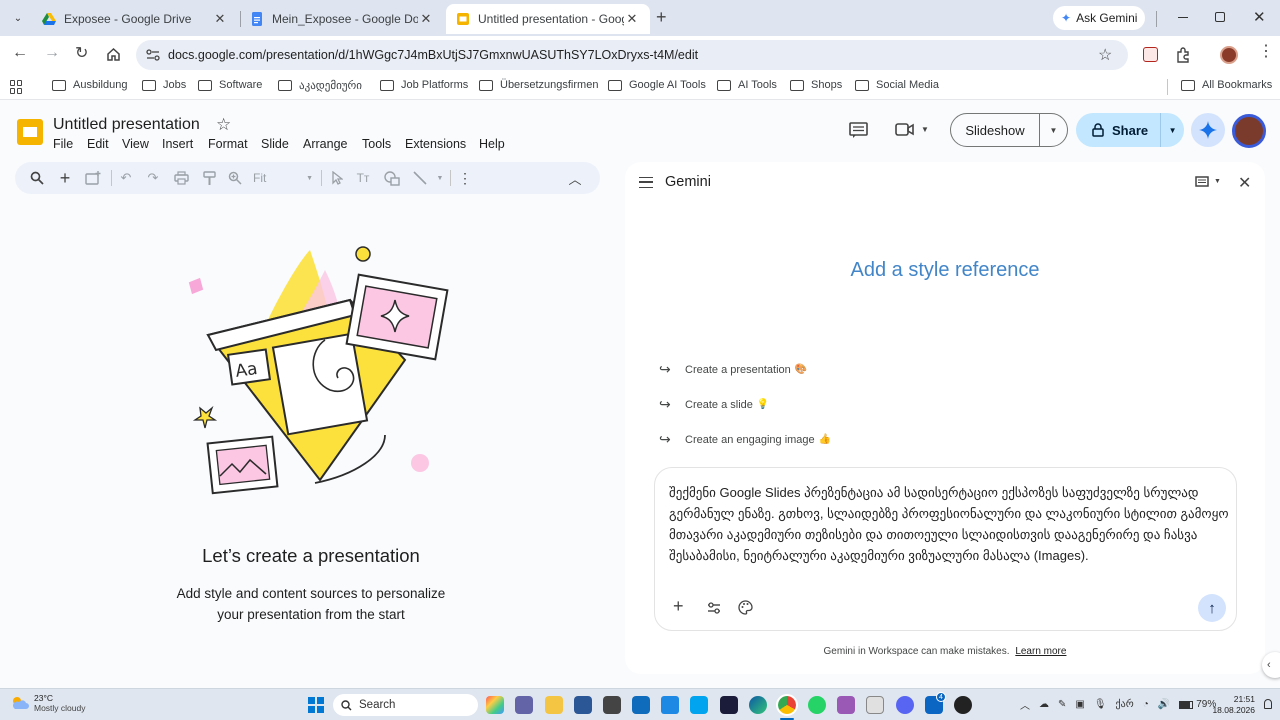 Image resolution: width=1280 pixels, height=720 pixels. Describe the element at coordinates (1226, 85) in the screenshot. I see `all-bookmarks: All Bookmarks` at that location.